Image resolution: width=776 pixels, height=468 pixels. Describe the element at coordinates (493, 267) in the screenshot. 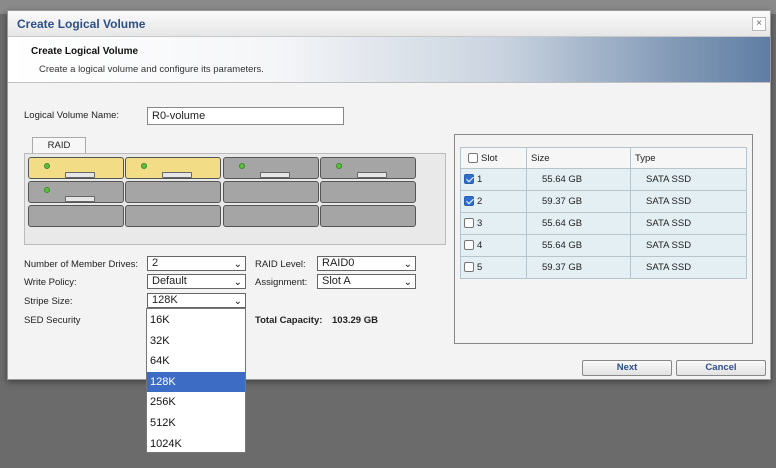

I see `slot-cell: 5` at that location.